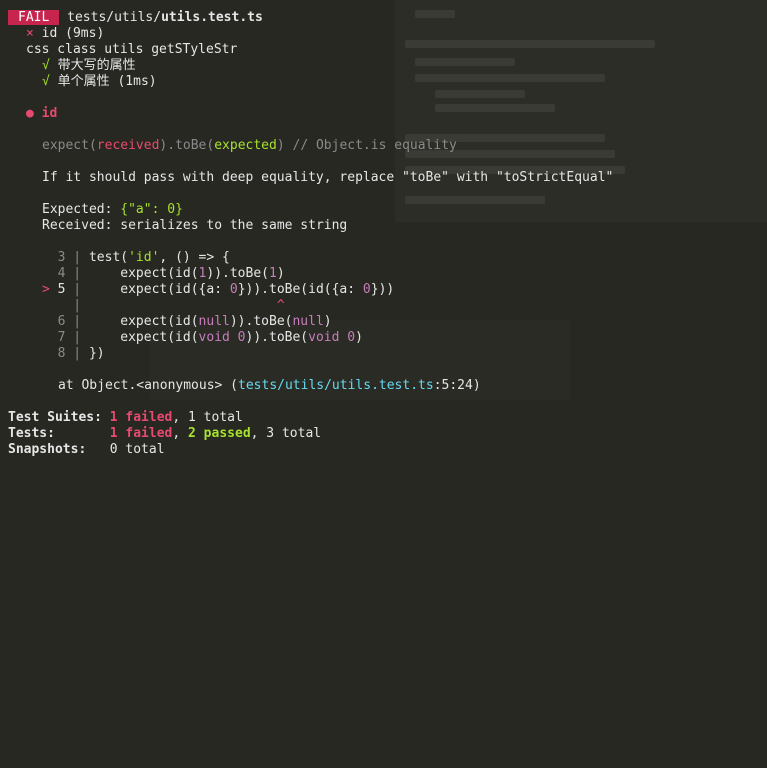  I want to click on error-line-marker-icon: >, so click(46, 289).